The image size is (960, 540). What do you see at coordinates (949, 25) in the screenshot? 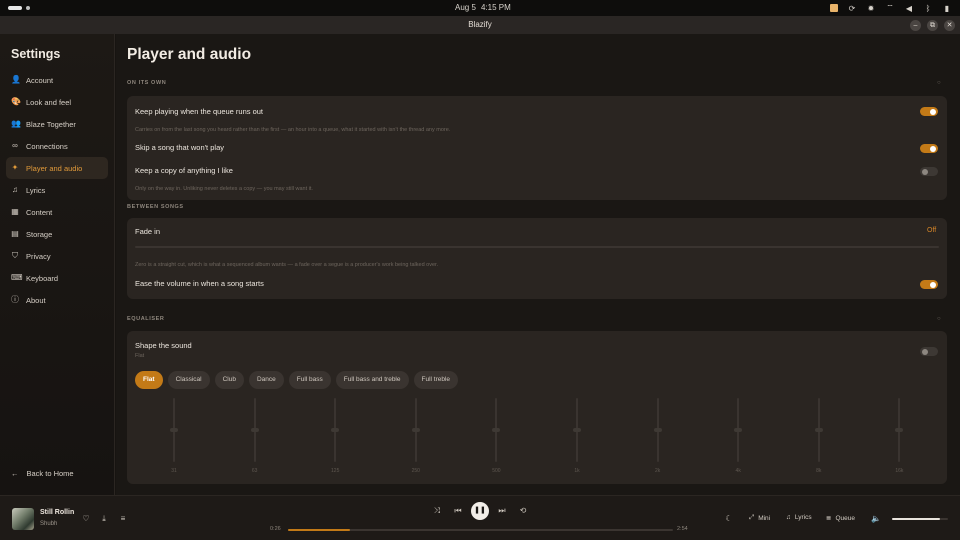
I see `close-button: ✕` at bounding box center [949, 25].